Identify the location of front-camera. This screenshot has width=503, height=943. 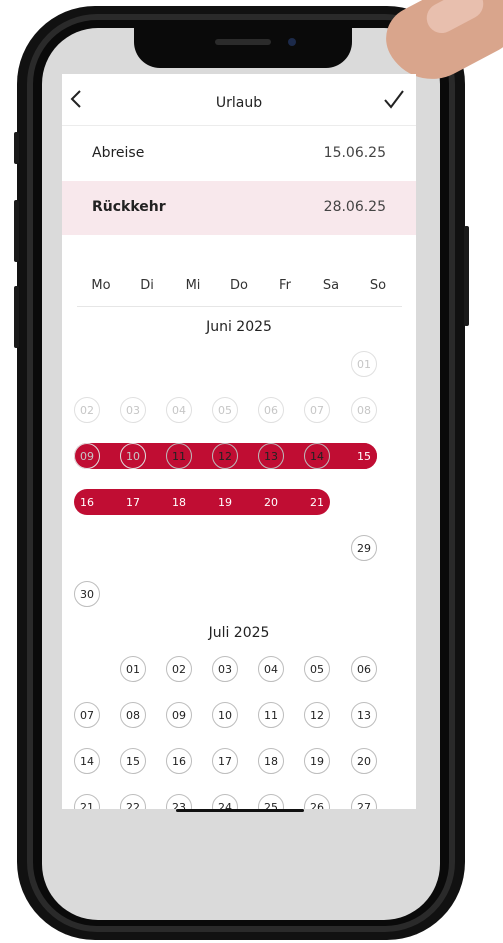
(292, 42).